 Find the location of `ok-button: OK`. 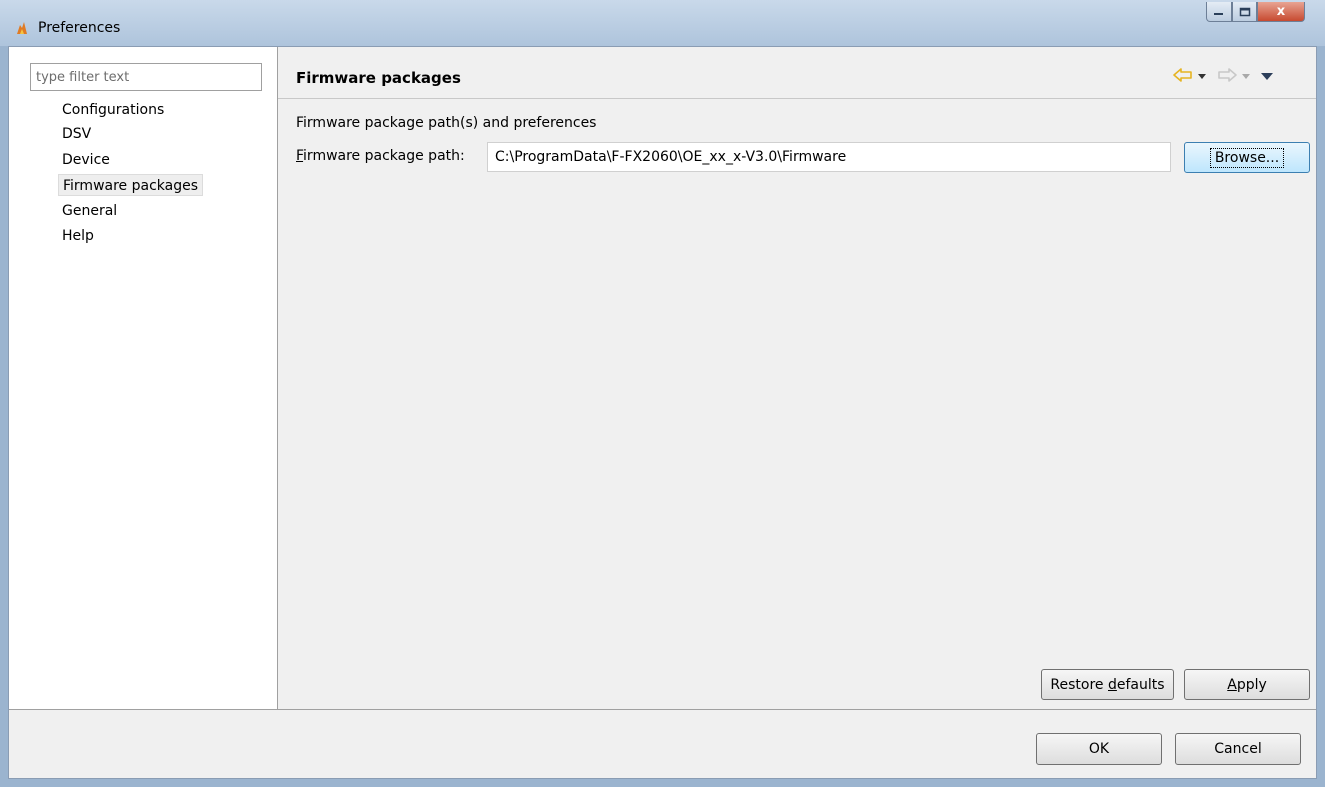

ok-button: OK is located at coordinates (1099, 749).